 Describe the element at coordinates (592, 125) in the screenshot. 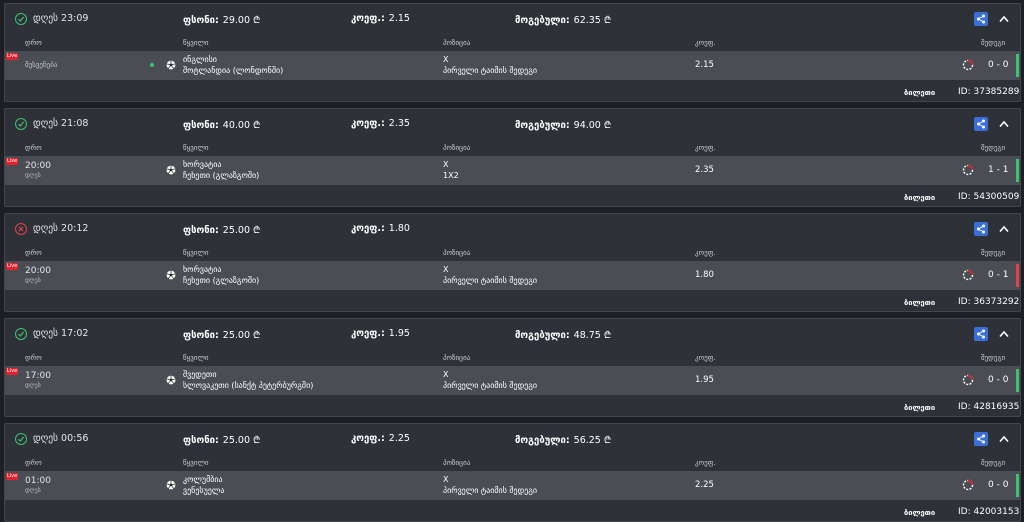

I see `win-value: 94.00 ₾` at that location.